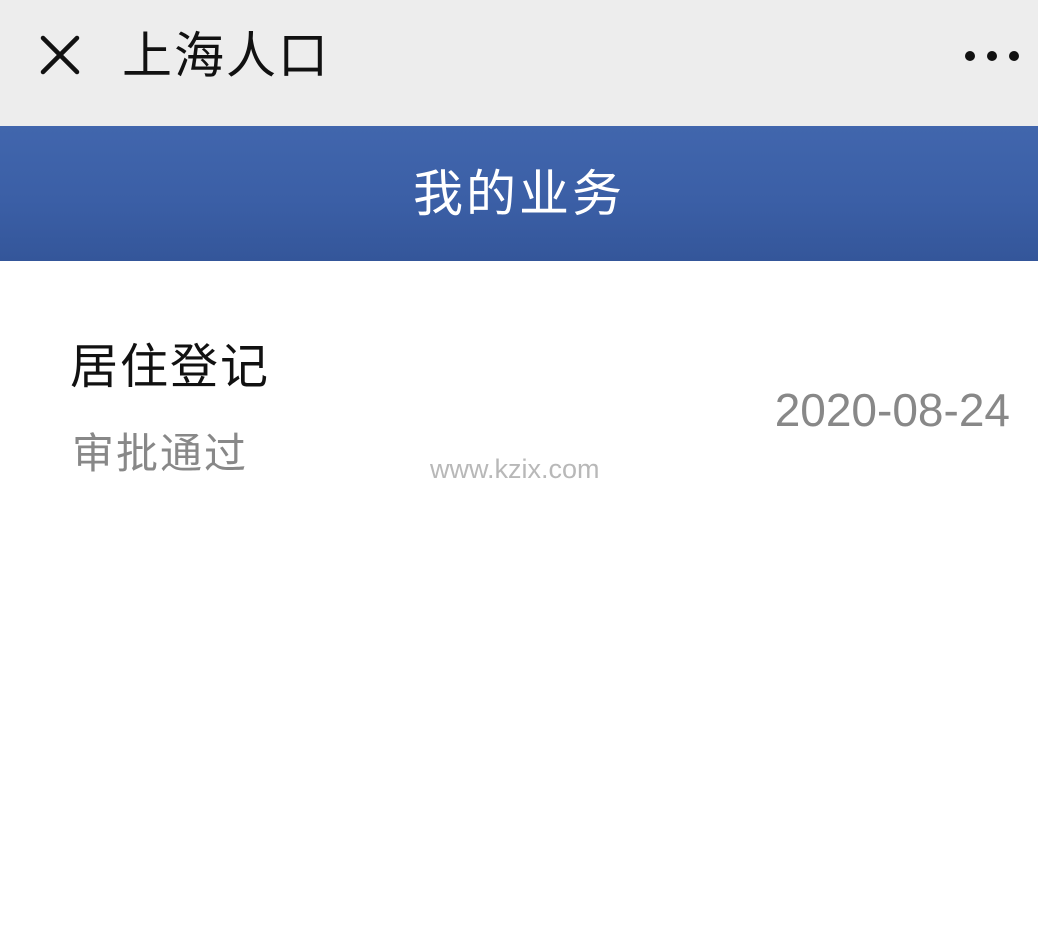 The image size is (1038, 939). I want to click on close-button, so click(60, 55).